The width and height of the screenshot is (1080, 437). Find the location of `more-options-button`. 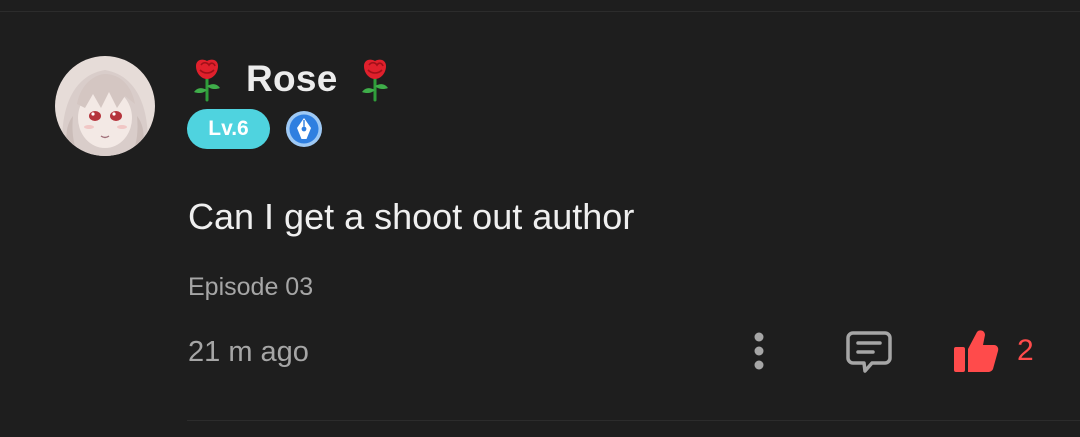

more-options-button is located at coordinates (759, 351).